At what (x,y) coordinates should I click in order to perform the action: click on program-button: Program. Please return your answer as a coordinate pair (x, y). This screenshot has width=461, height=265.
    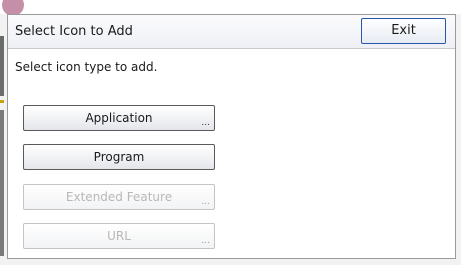
    Looking at the image, I should click on (119, 157).